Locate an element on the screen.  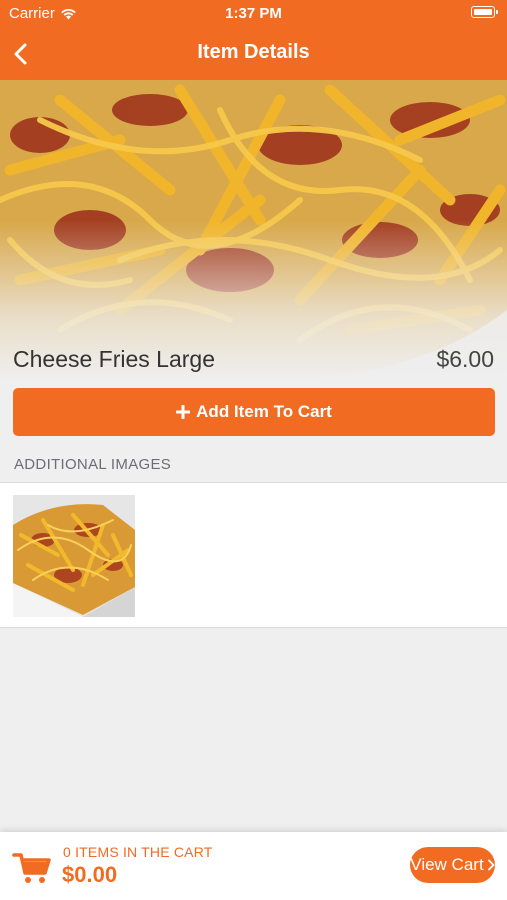
item-name: Cheese Fries Large is located at coordinates (114, 359).